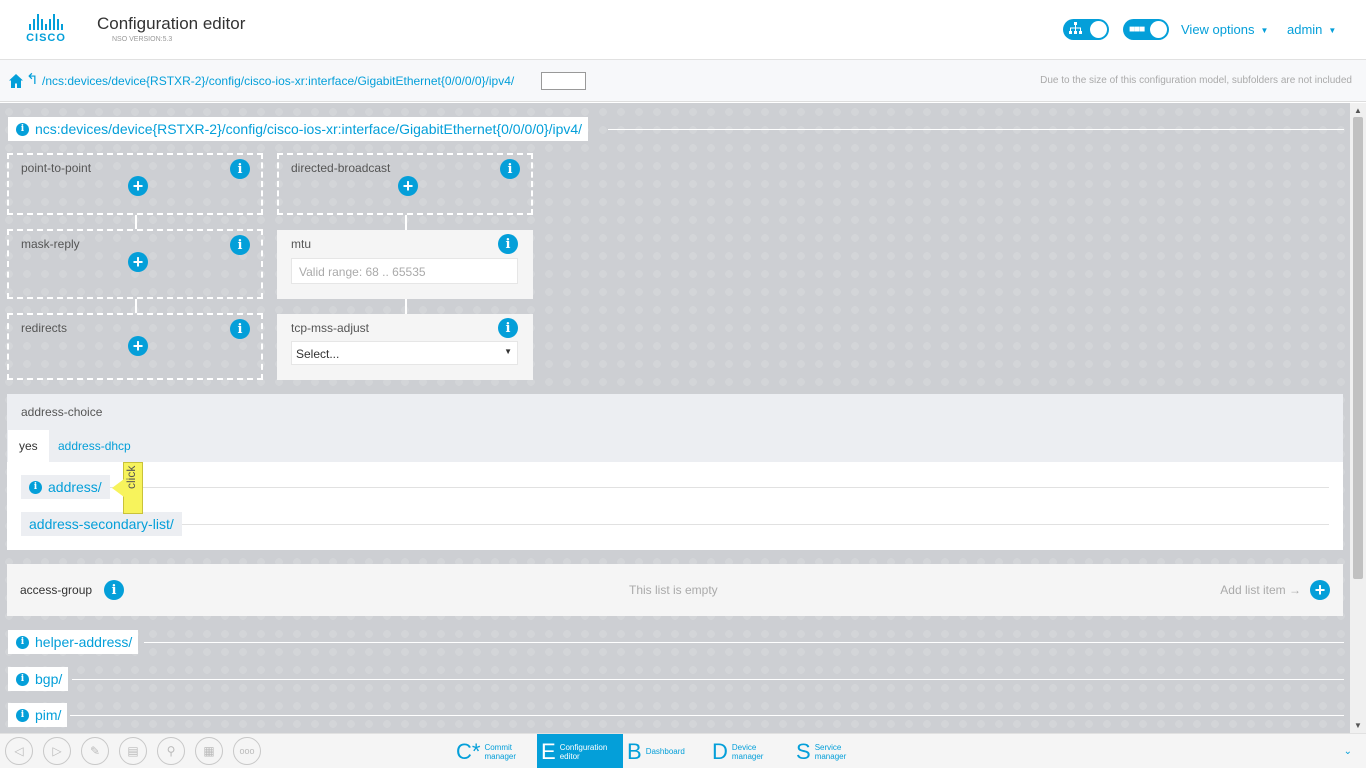 This screenshot has width=1366, height=768. Describe the element at coordinates (95, 751) in the screenshot. I see `edit-pencil-icon: ✎` at that location.